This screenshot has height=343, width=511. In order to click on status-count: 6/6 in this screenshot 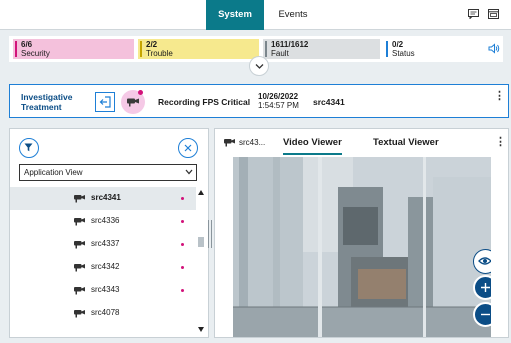, I will do `click(27, 44)`.